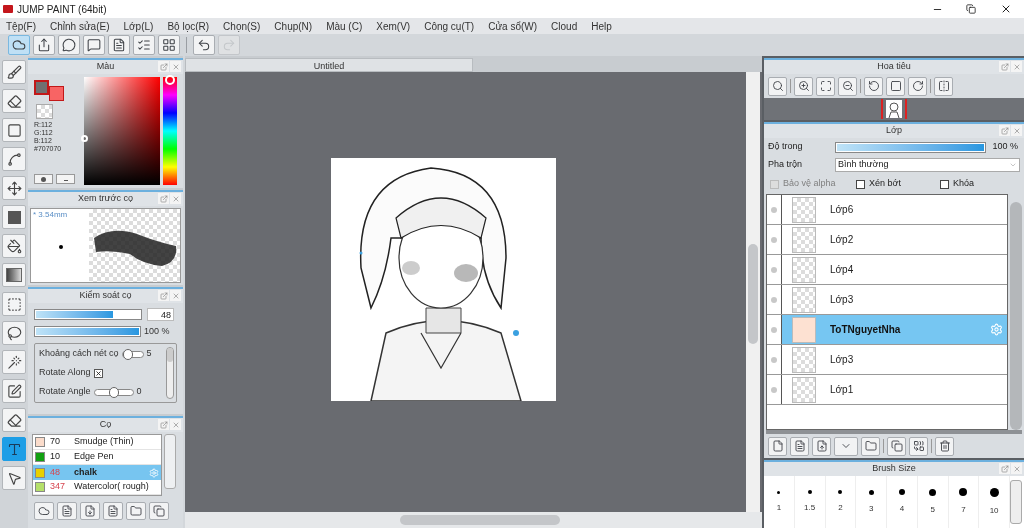  I want to click on menu-item: Tệp(F), so click(21, 26).